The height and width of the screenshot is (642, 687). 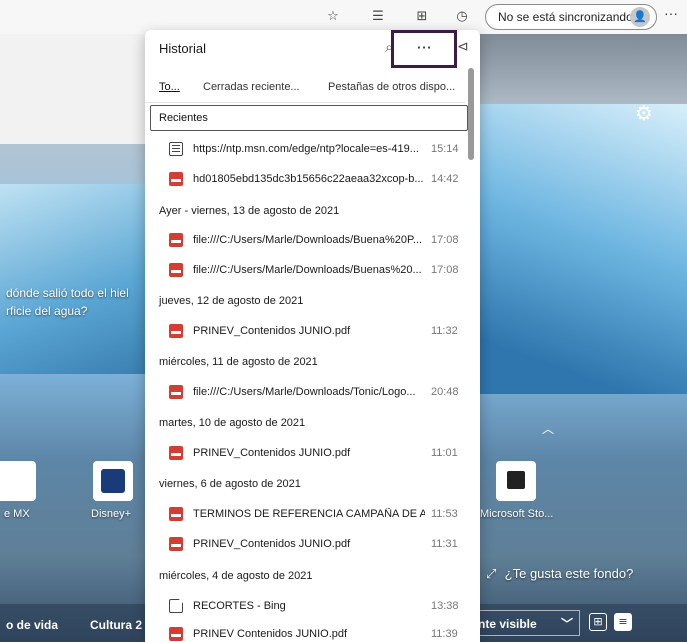 What do you see at coordinates (305, 102) in the screenshot?
I see `tabs-divider` at bounding box center [305, 102].